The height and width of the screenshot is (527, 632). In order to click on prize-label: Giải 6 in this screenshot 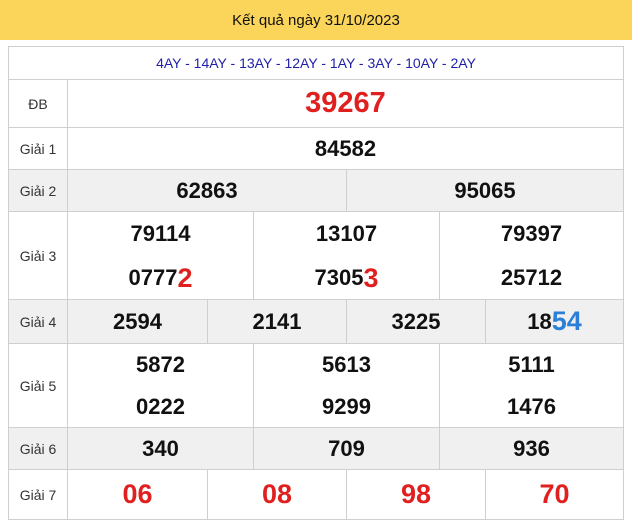, I will do `click(38, 448)`.